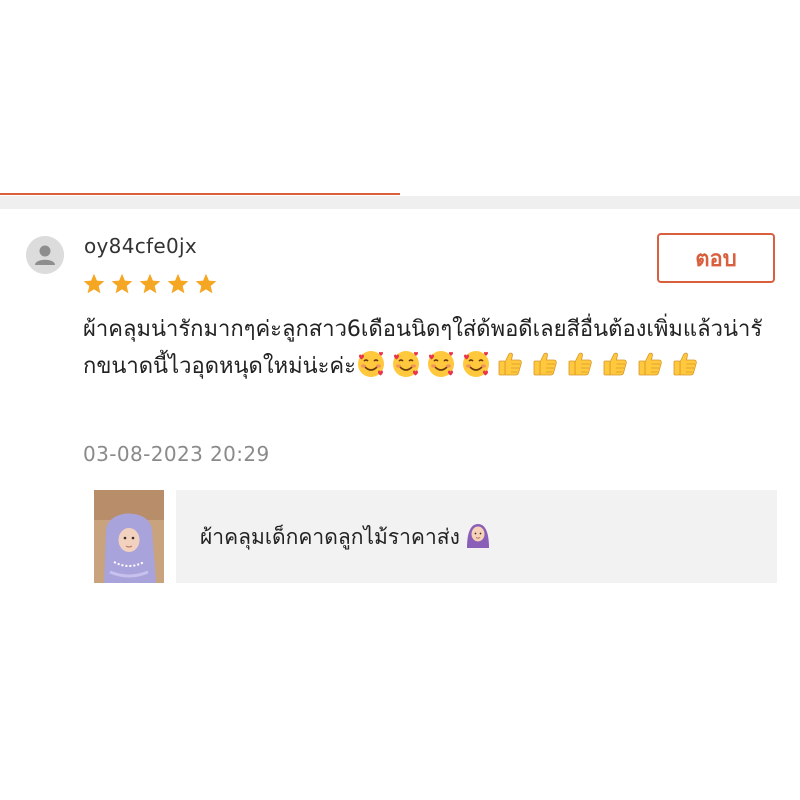 This screenshot has width=800, height=800. Describe the element at coordinates (716, 258) in the screenshot. I see `reply-button: ตอบ` at that location.